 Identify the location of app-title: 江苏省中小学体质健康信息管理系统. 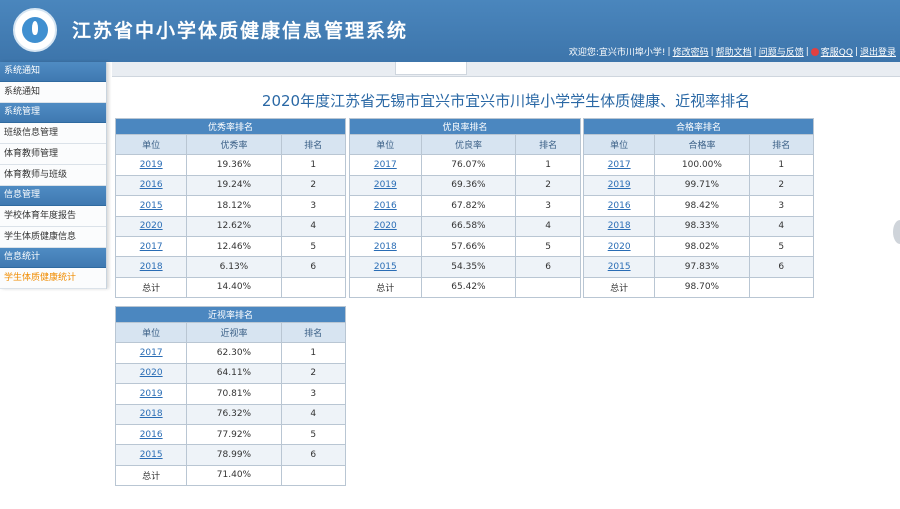
(240, 31).